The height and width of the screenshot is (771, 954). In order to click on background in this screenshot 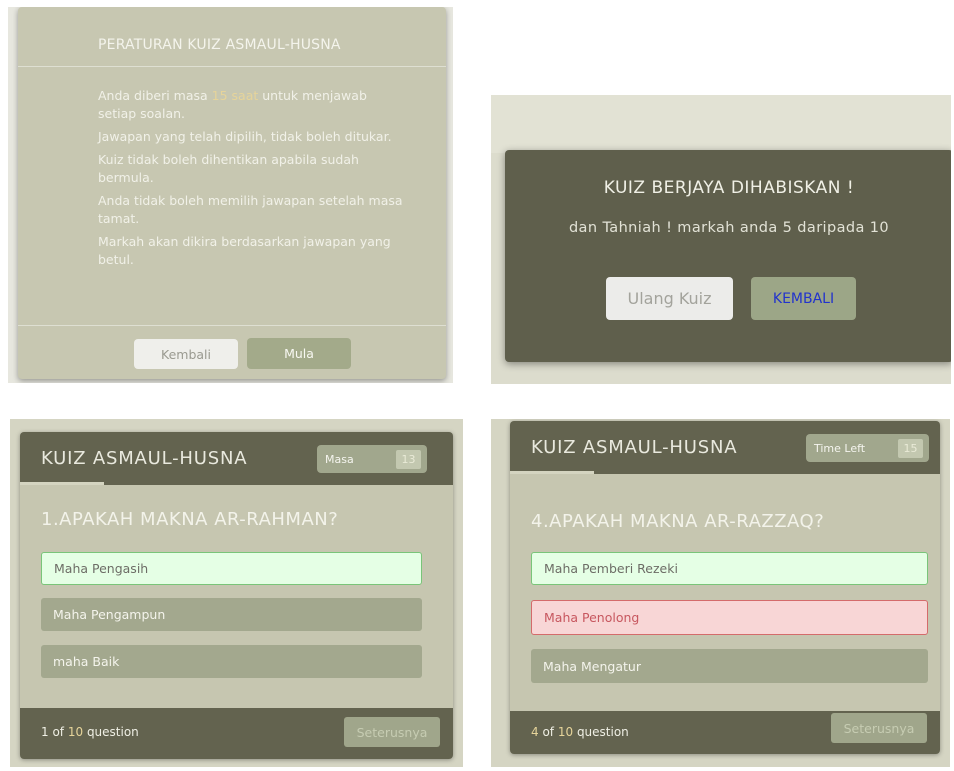, I will do `click(721, 124)`.